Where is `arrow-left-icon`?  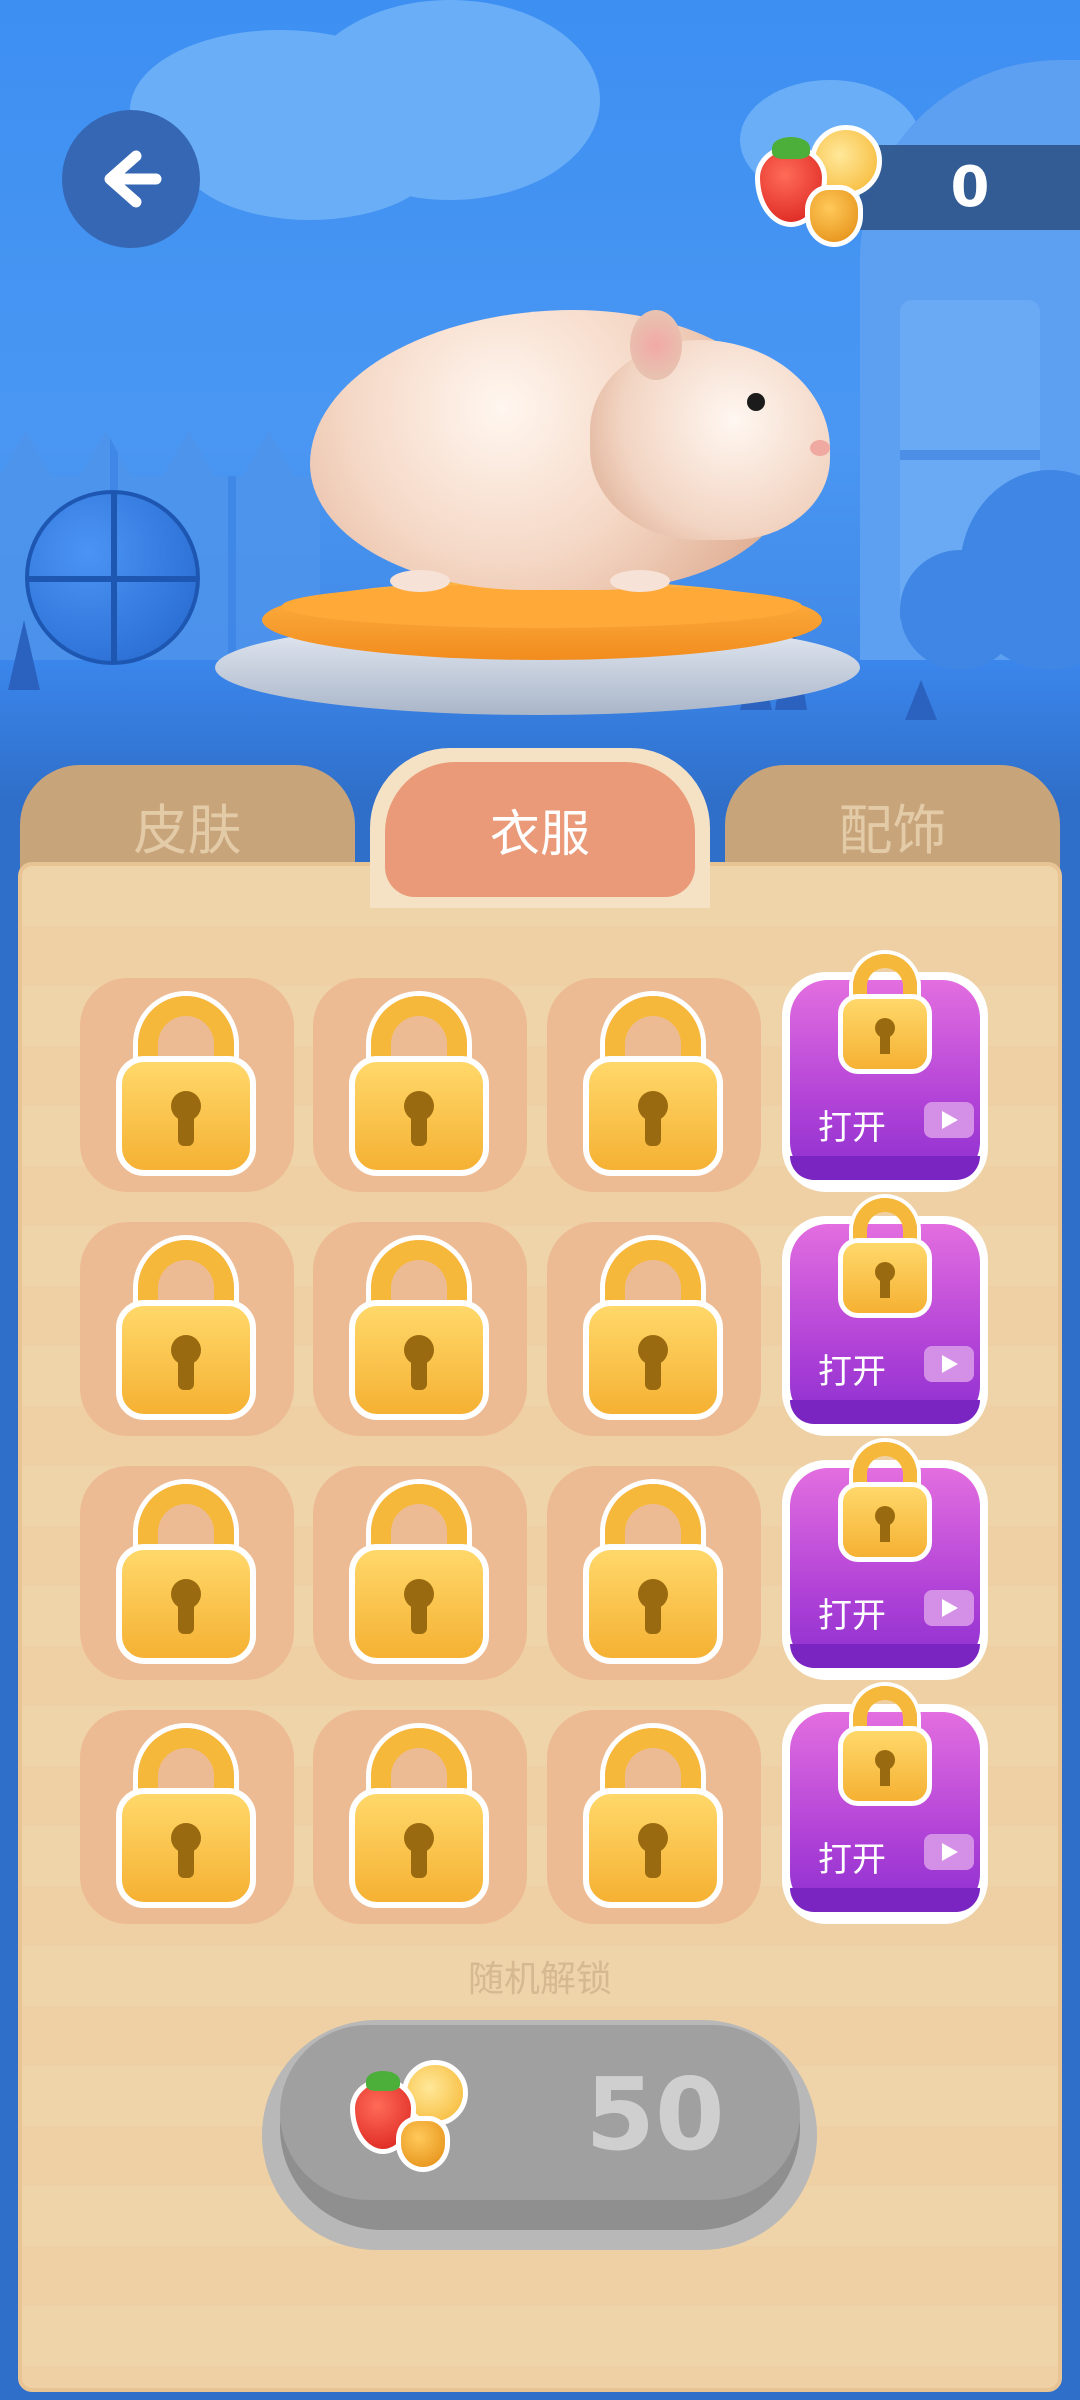
arrow-left-icon is located at coordinates (133, 179).